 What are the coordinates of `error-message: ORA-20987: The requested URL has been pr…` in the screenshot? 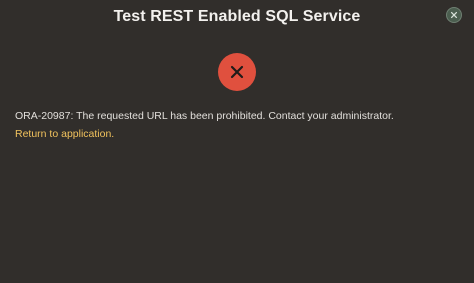 It's located at (204, 116).